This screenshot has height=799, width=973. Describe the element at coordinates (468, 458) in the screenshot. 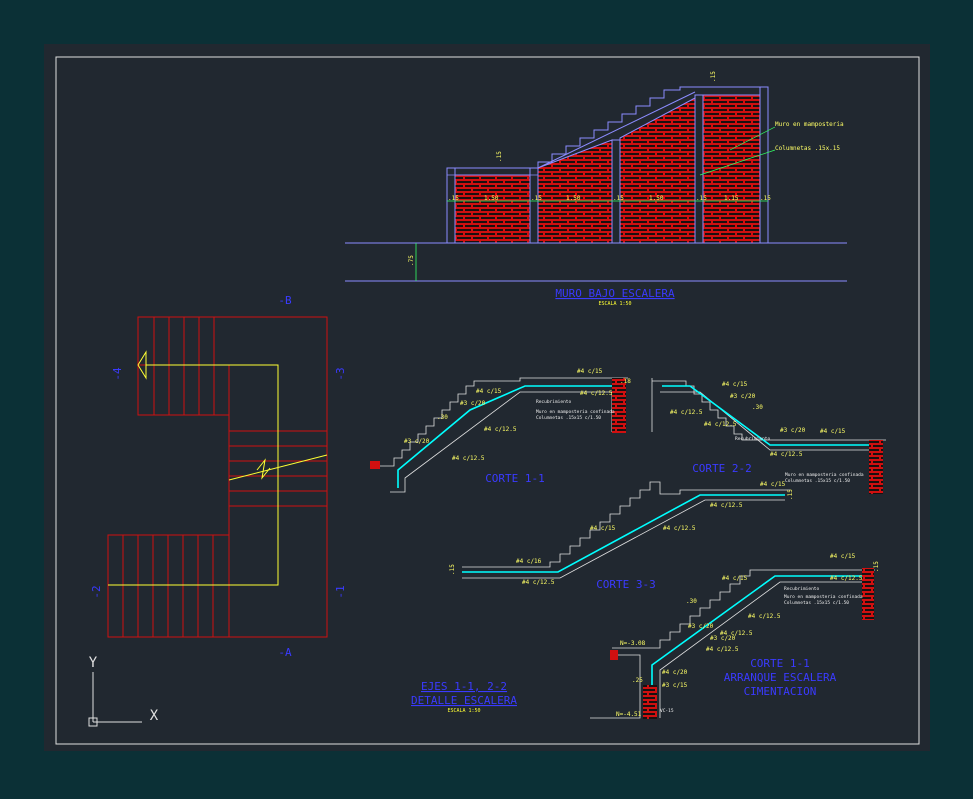

I see `s1-label-6: #4 c/12.5` at that location.